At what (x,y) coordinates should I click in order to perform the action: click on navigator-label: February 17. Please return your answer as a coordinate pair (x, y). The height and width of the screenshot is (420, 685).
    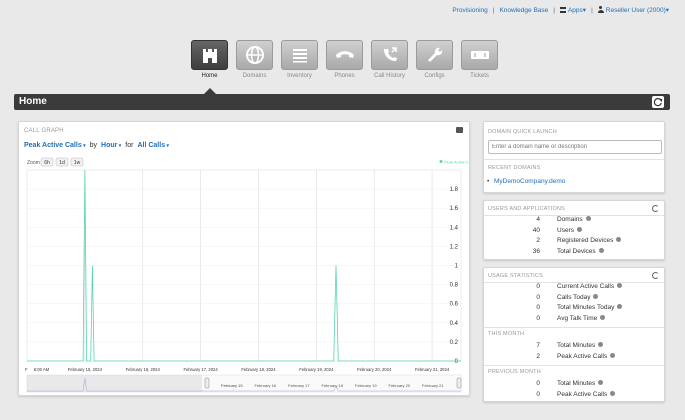
    Looking at the image, I should click on (299, 385).